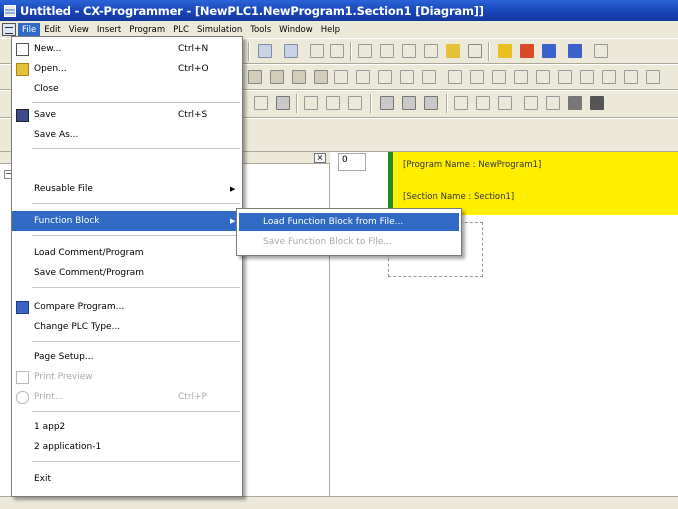  Describe the element at coordinates (521, 77) in the screenshot. I see `coil-nc-icon` at that location.